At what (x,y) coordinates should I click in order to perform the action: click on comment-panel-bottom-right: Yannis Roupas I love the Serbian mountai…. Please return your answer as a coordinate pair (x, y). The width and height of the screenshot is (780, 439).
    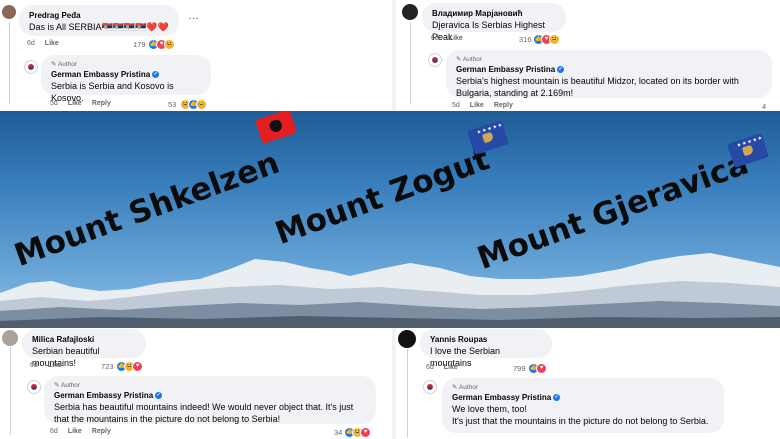
    Looking at the image, I should click on (588, 383).